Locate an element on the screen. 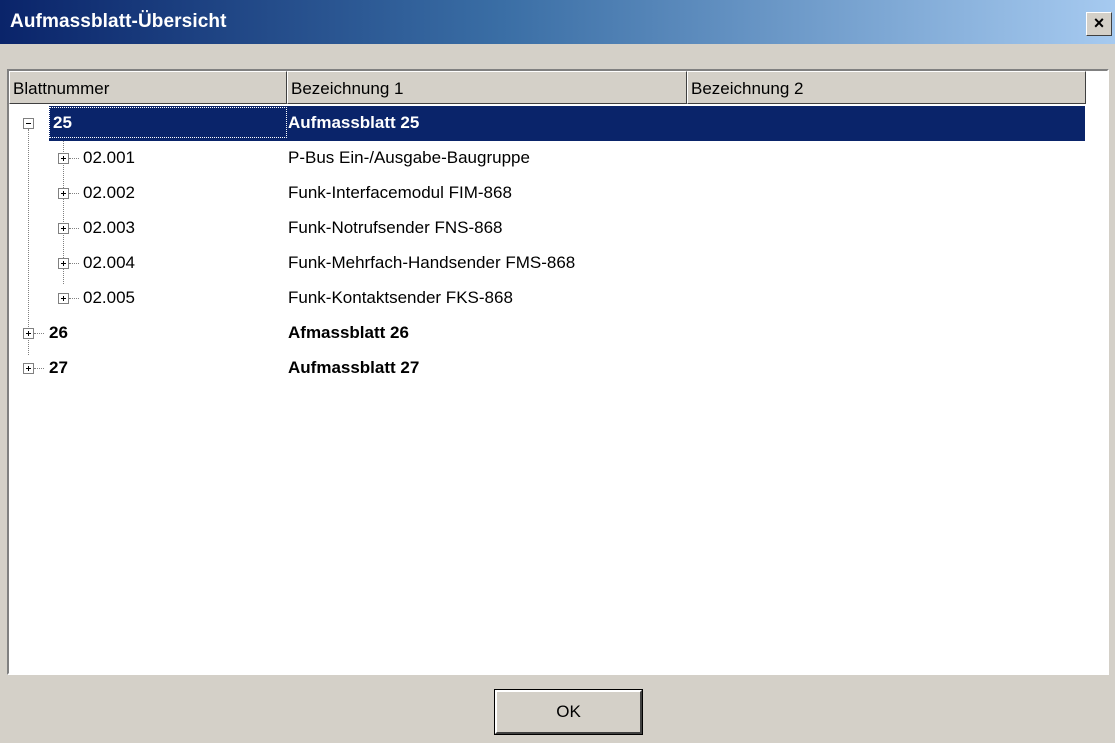 The width and height of the screenshot is (1115, 743). tree-row-27: 27 Aufmassblatt 27 is located at coordinates (547, 368).